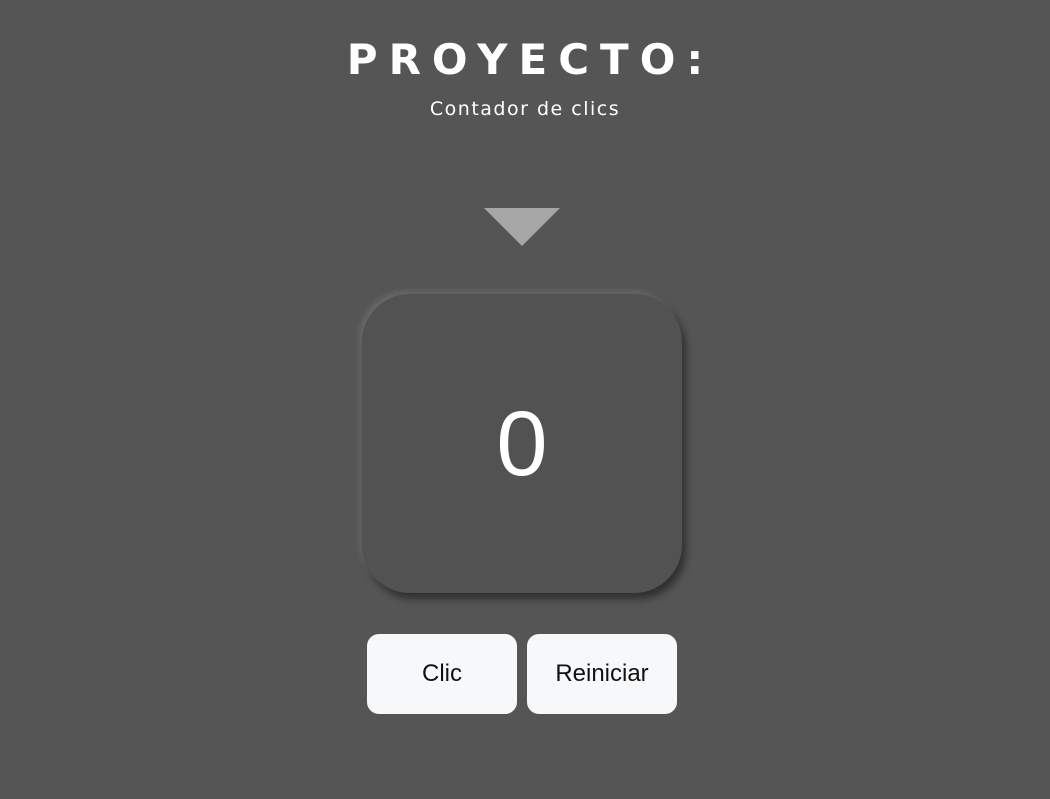  What do you see at coordinates (522, 227) in the screenshot?
I see `triangle-down-icon` at bounding box center [522, 227].